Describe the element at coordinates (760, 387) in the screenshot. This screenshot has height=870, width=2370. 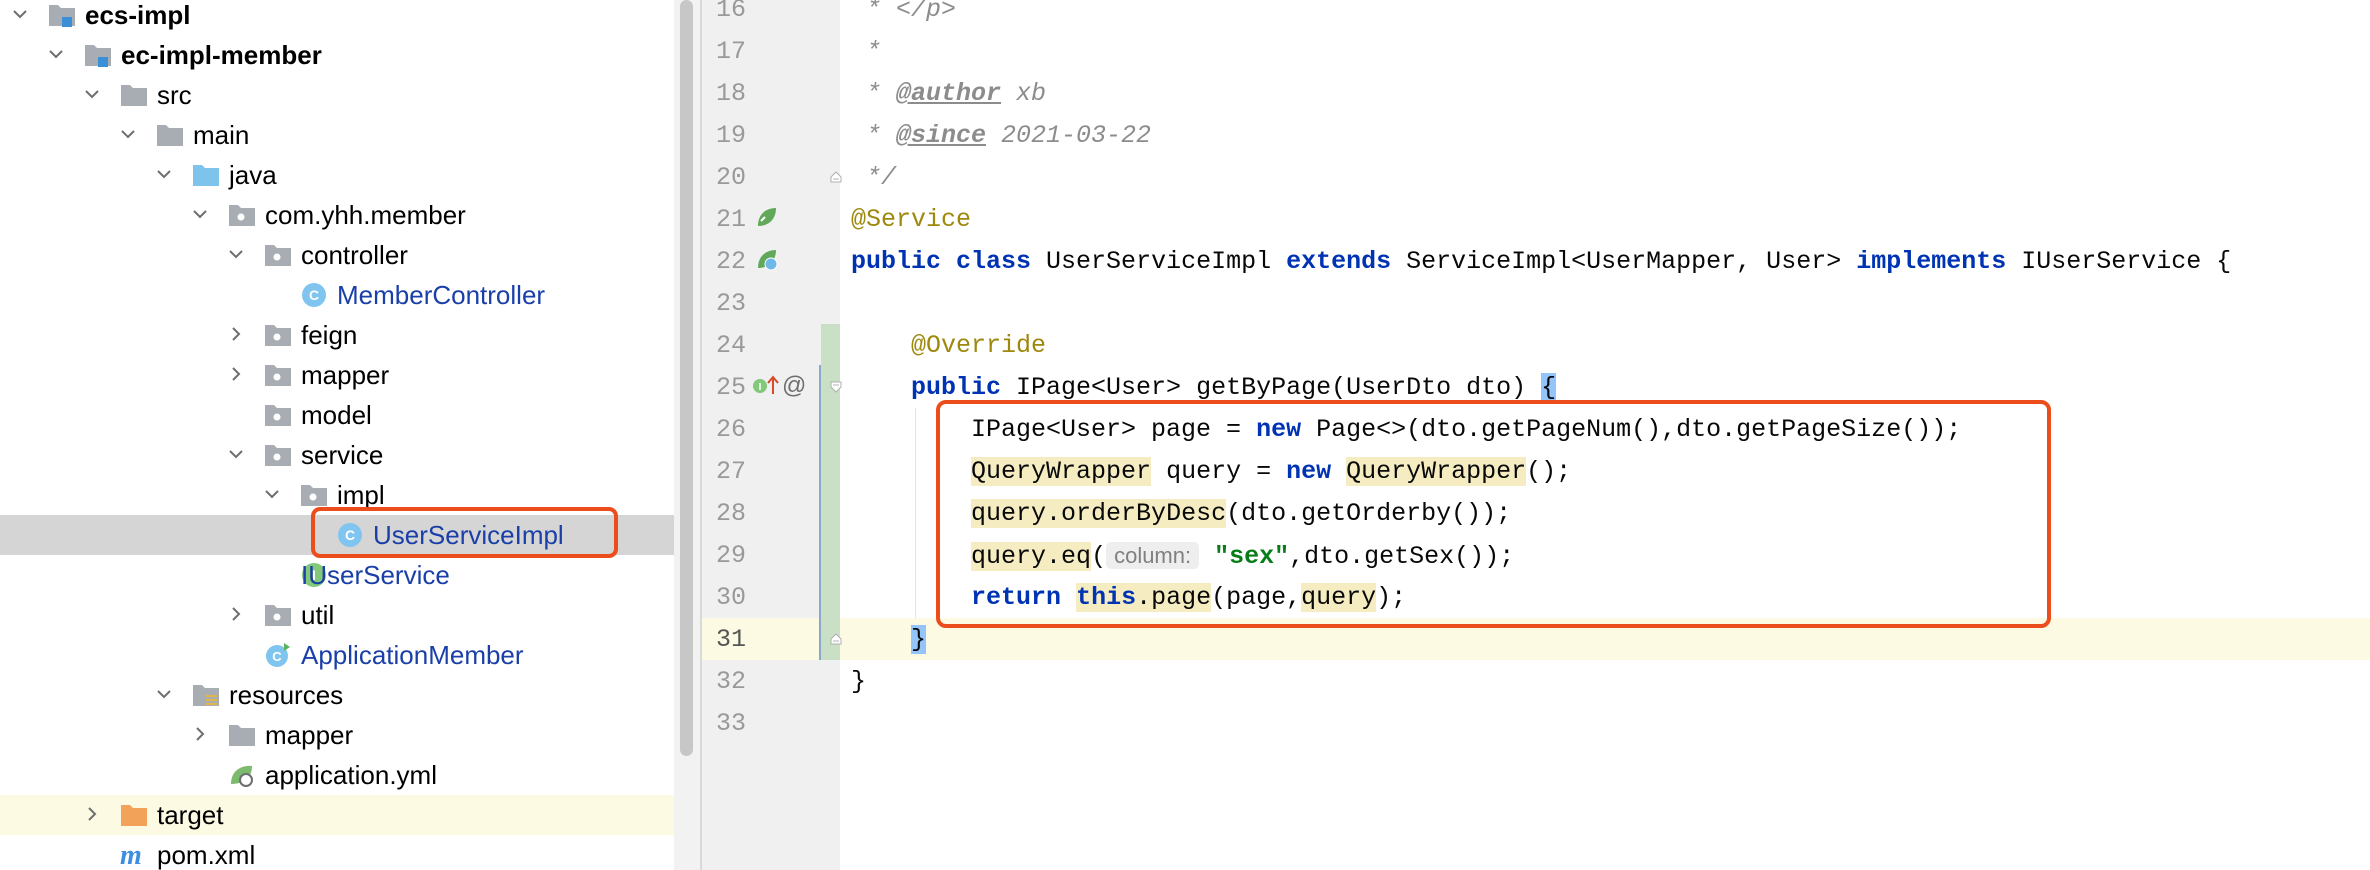
I see `svg-text: I` at that location.